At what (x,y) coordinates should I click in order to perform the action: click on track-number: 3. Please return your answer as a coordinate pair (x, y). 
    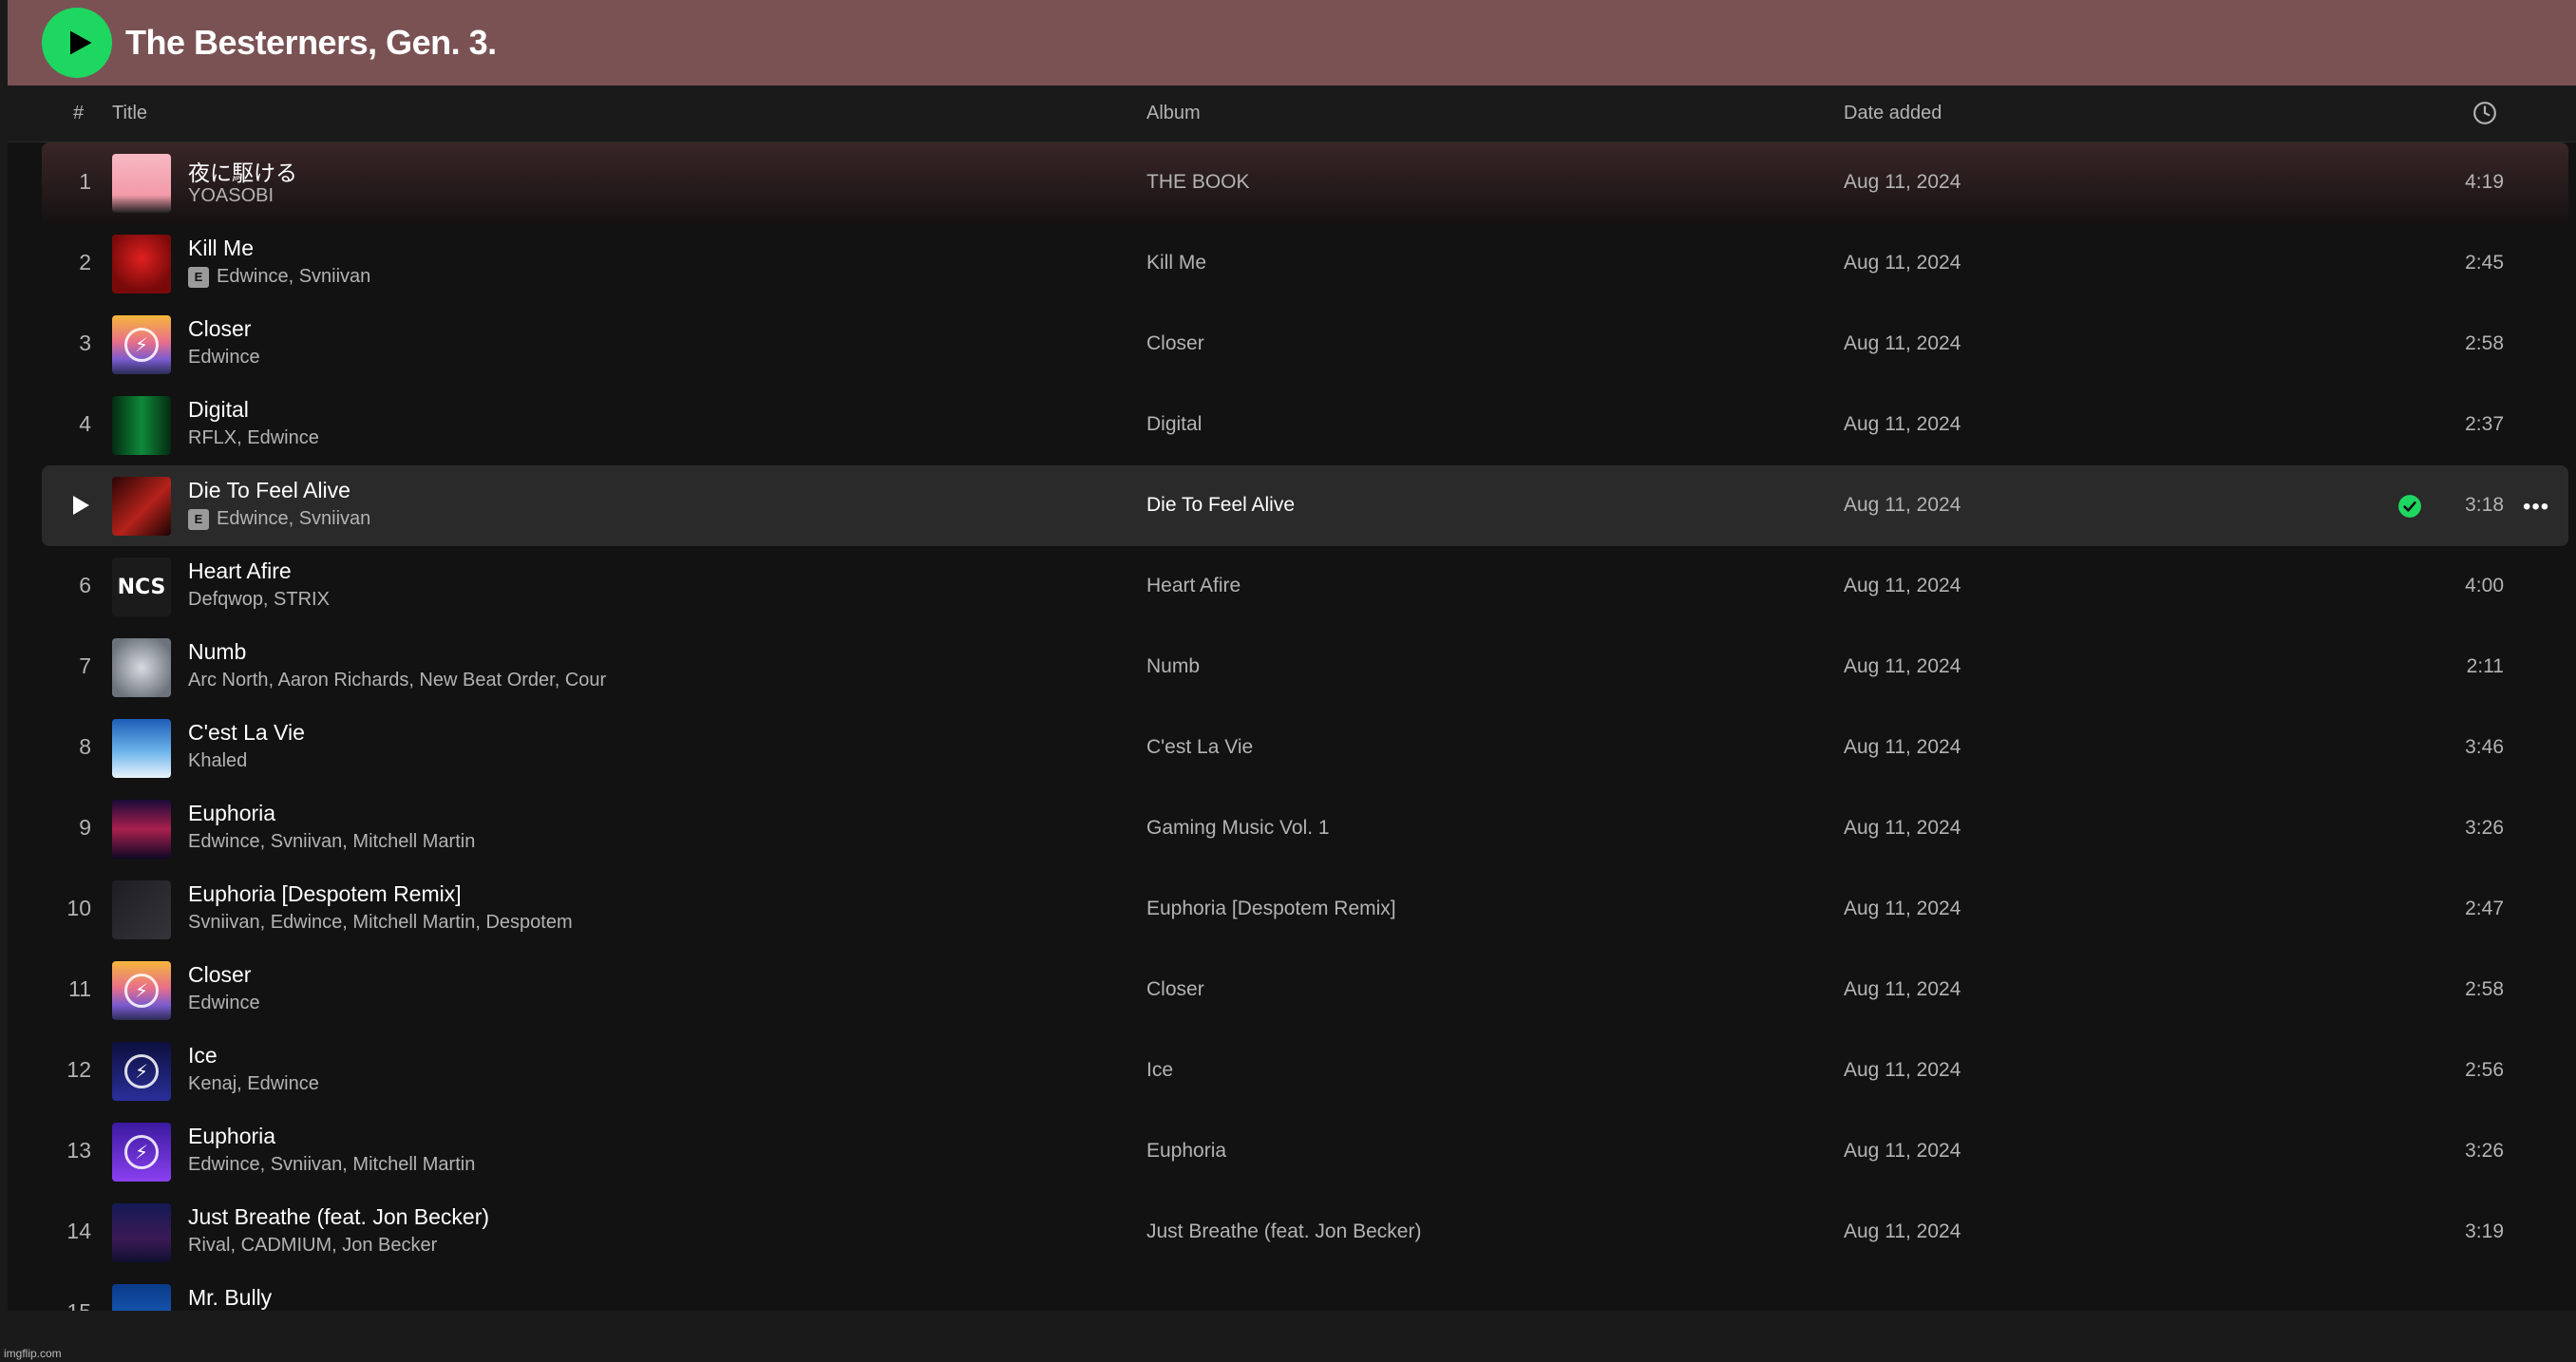
    Looking at the image, I should click on (85, 343).